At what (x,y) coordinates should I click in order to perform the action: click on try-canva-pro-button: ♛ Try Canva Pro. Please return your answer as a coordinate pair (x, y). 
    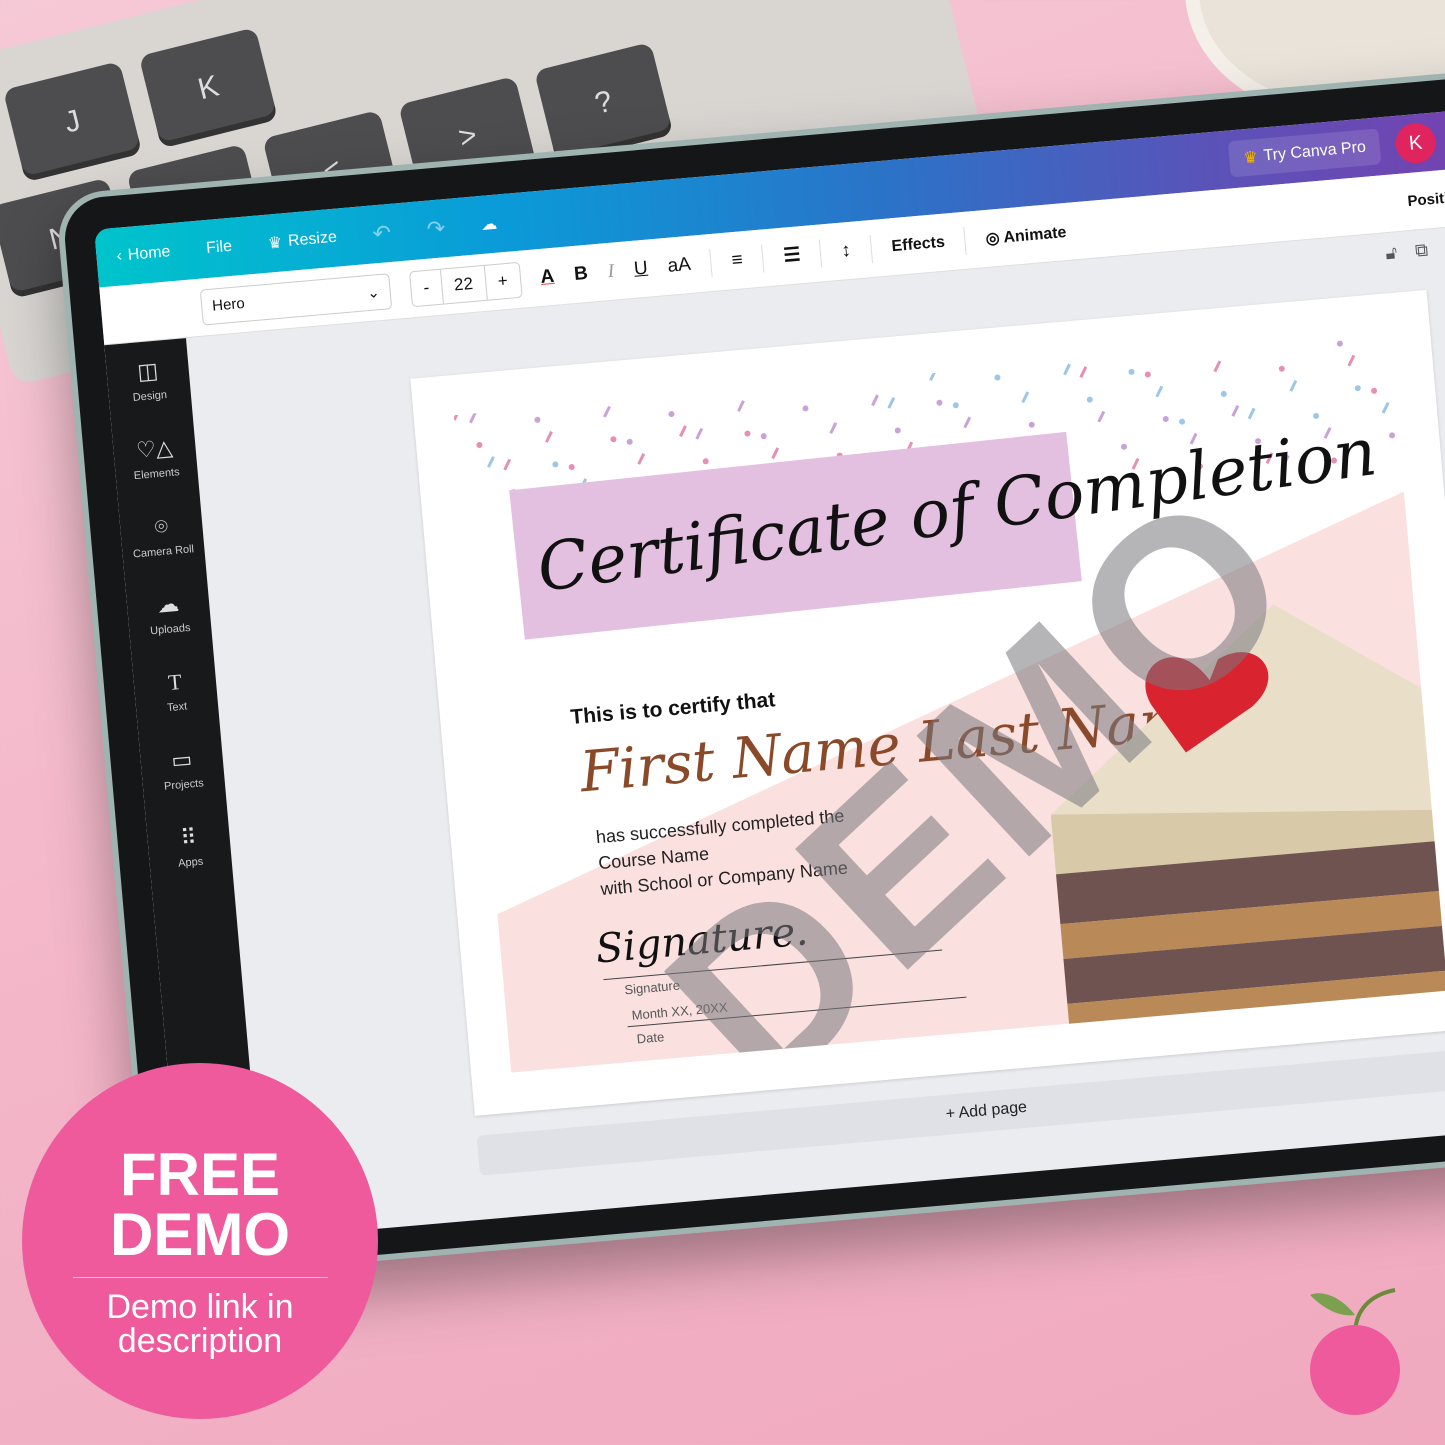
    Looking at the image, I should click on (1304, 153).